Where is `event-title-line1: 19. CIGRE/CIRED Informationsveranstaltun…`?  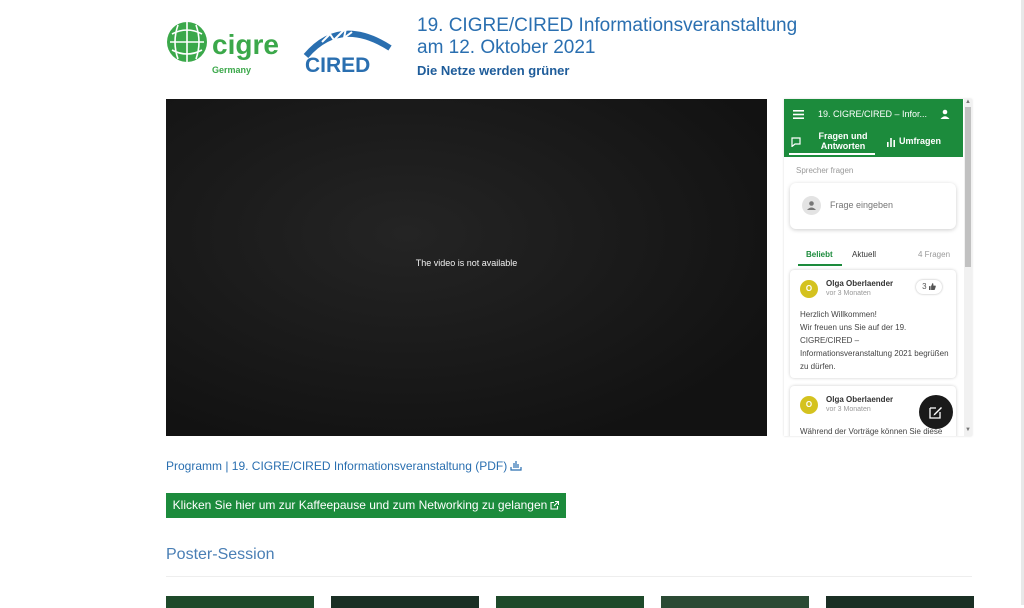
event-title-line1: 19. CIGRE/CIRED Informationsveranstaltun… is located at coordinates (607, 25).